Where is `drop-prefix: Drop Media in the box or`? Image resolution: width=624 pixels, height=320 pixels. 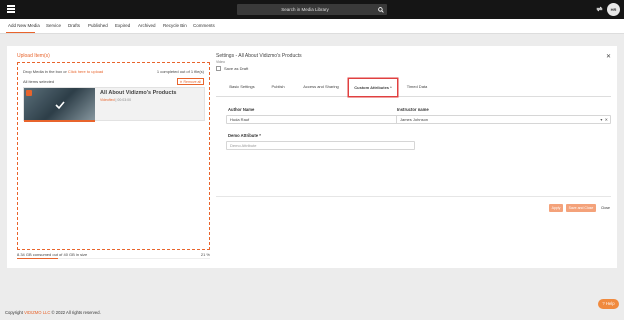 drop-prefix: Drop Media in the box or is located at coordinates (45, 71).